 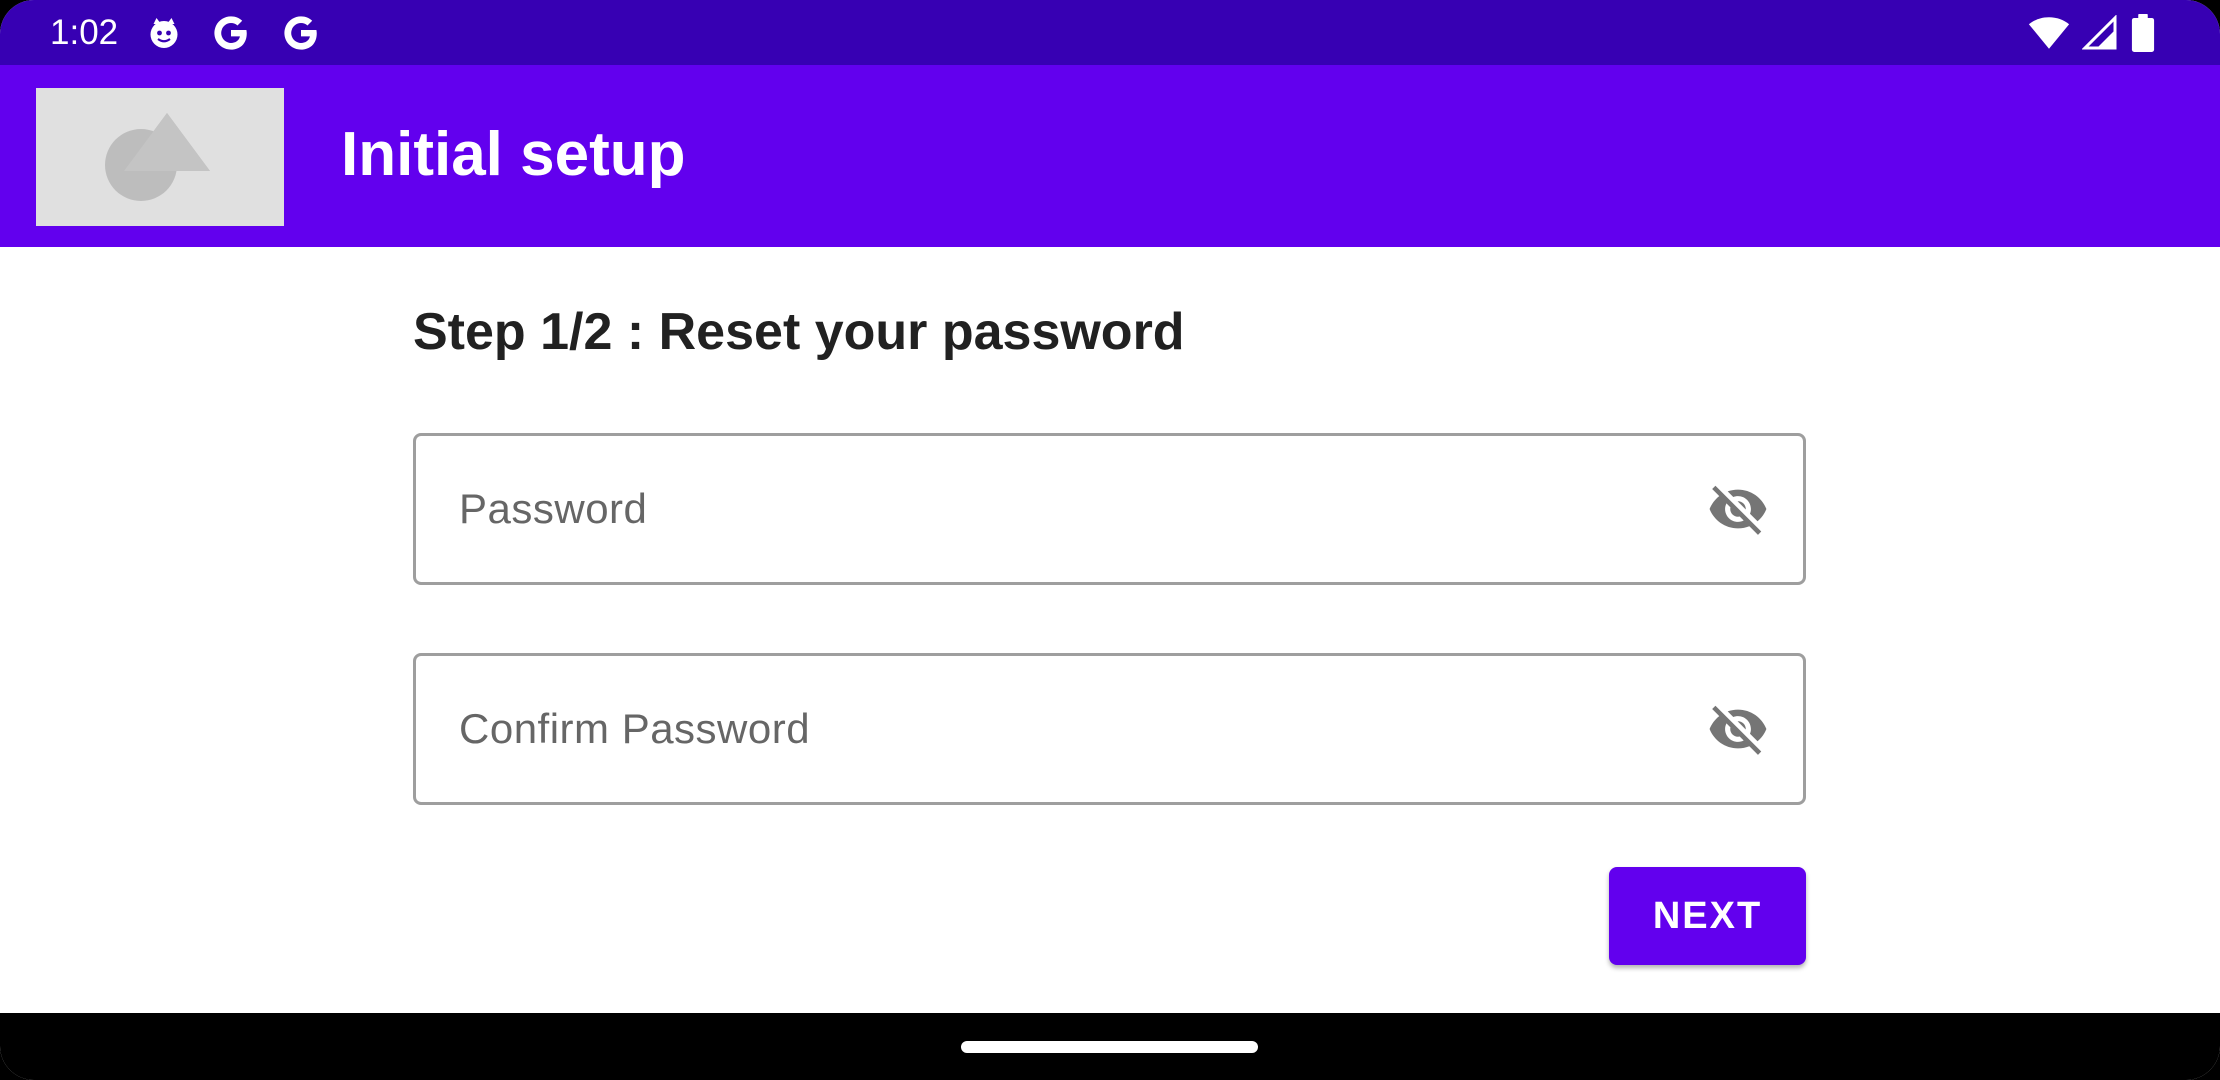 What do you see at coordinates (1054, 729) in the screenshot?
I see `confirm-password-input` at bounding box center [1054, 729].